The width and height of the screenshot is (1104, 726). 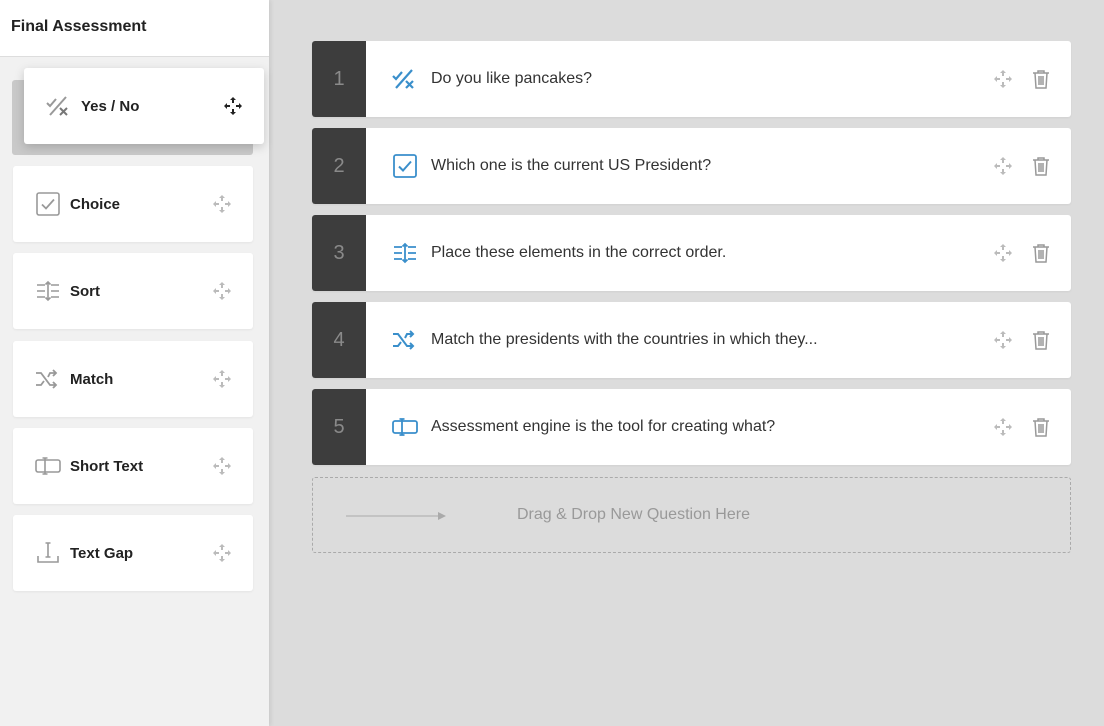 What do you see at coordinates (691, 79) in the screenshot?
I see `question-row: 1 Do you like pancakes?` at bounding box center [691, 79].